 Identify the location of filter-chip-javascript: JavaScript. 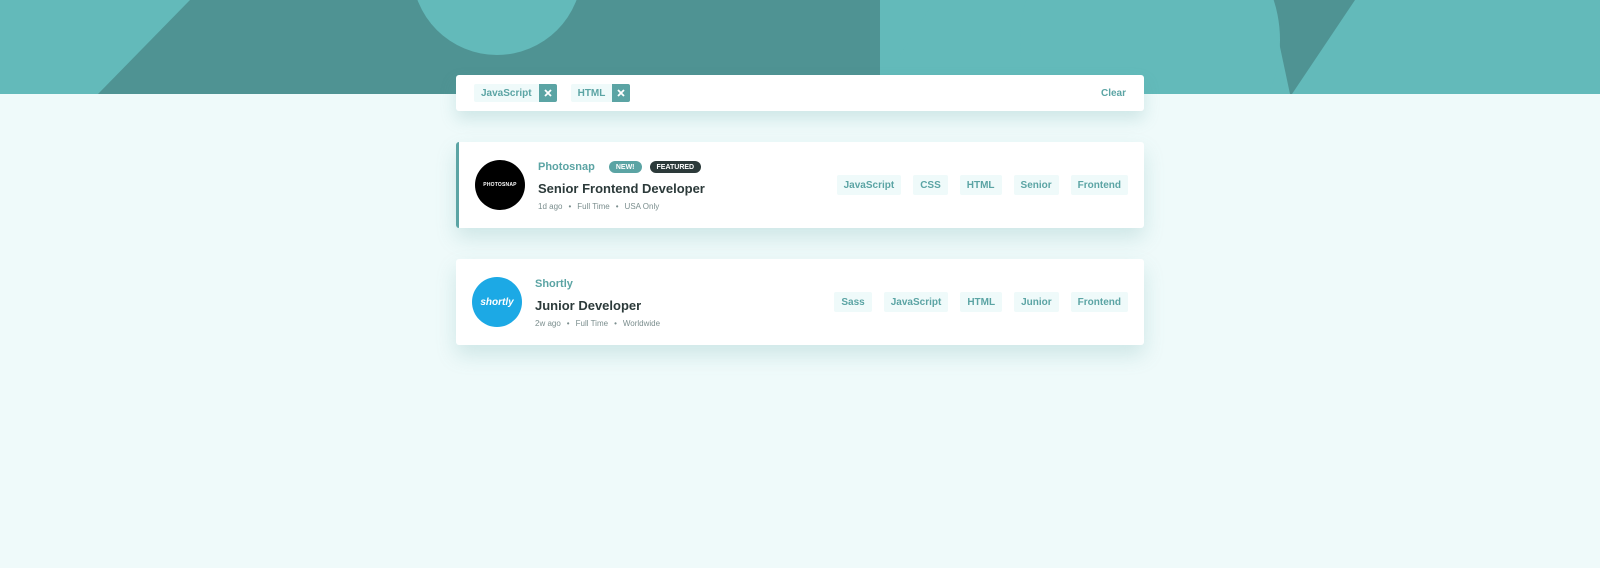
(515, 93).